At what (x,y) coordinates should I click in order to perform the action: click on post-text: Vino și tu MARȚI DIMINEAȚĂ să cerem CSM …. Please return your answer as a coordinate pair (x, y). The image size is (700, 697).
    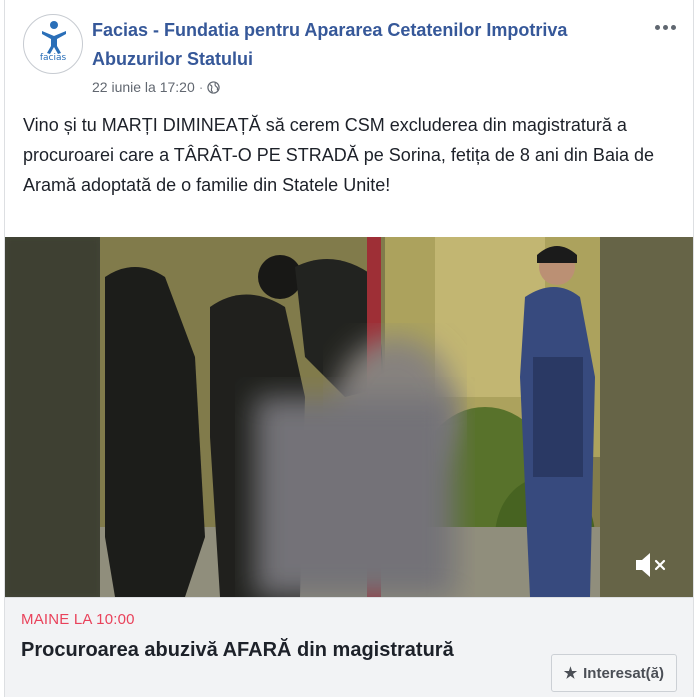
    Looking at the image, I should click on (338, 155).